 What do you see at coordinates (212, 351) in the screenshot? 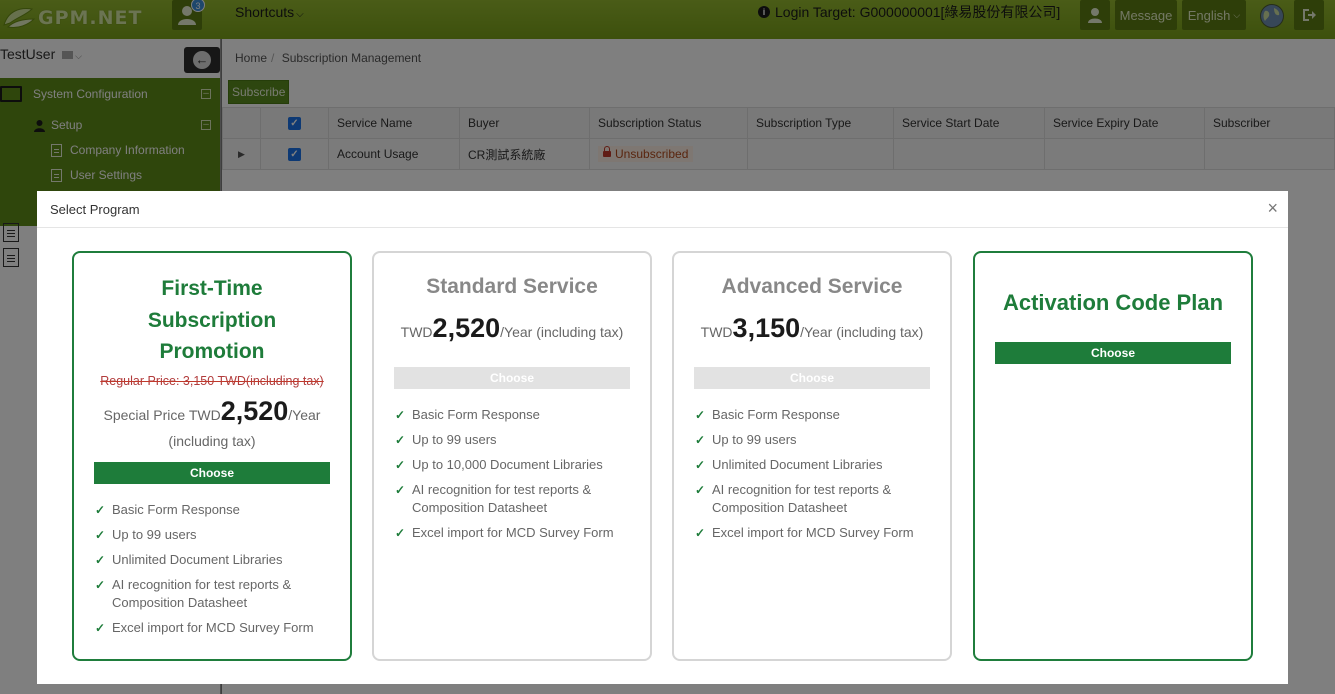
I see `plan-title-line: Promotion` at bounding box center [212, 351].